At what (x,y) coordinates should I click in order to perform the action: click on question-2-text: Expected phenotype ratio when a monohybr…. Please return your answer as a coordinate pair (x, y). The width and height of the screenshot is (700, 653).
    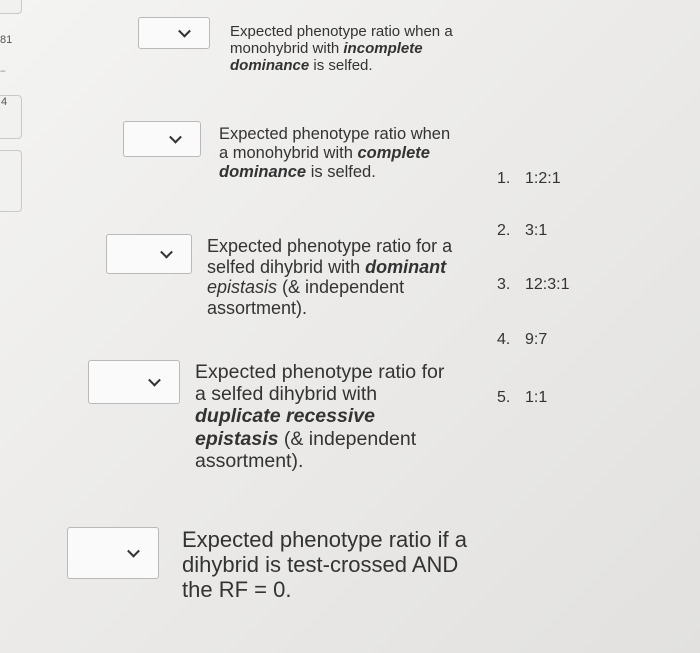
    Looking at the image, I should click on (335, 153).